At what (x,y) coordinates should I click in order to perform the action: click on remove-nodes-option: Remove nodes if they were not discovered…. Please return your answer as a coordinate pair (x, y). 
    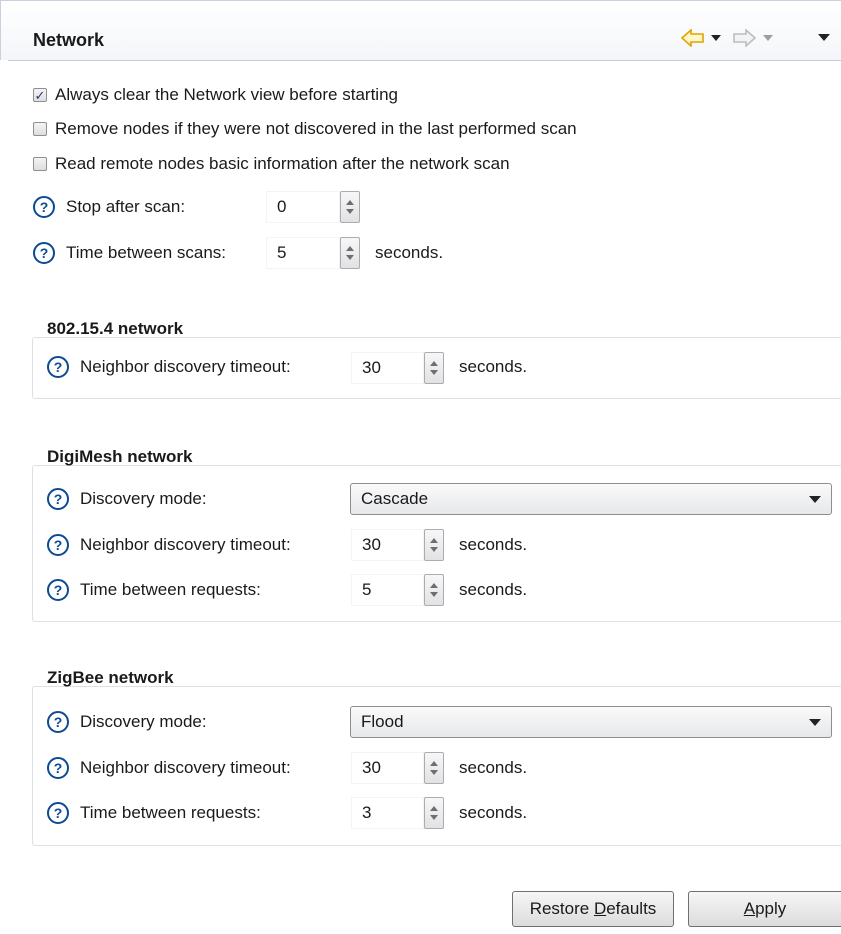
    Looking at the image, I should click on (305, 129).